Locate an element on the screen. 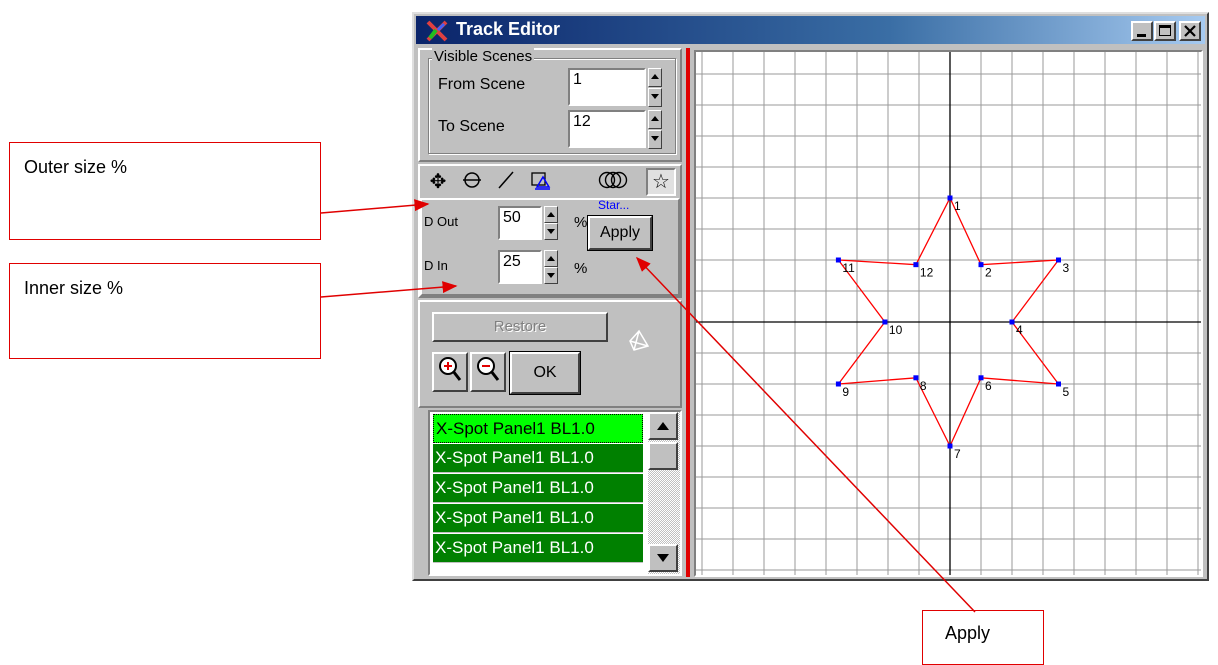 The image size is (1218, 665). scroll-up-button is located at coordinates (663, 426).